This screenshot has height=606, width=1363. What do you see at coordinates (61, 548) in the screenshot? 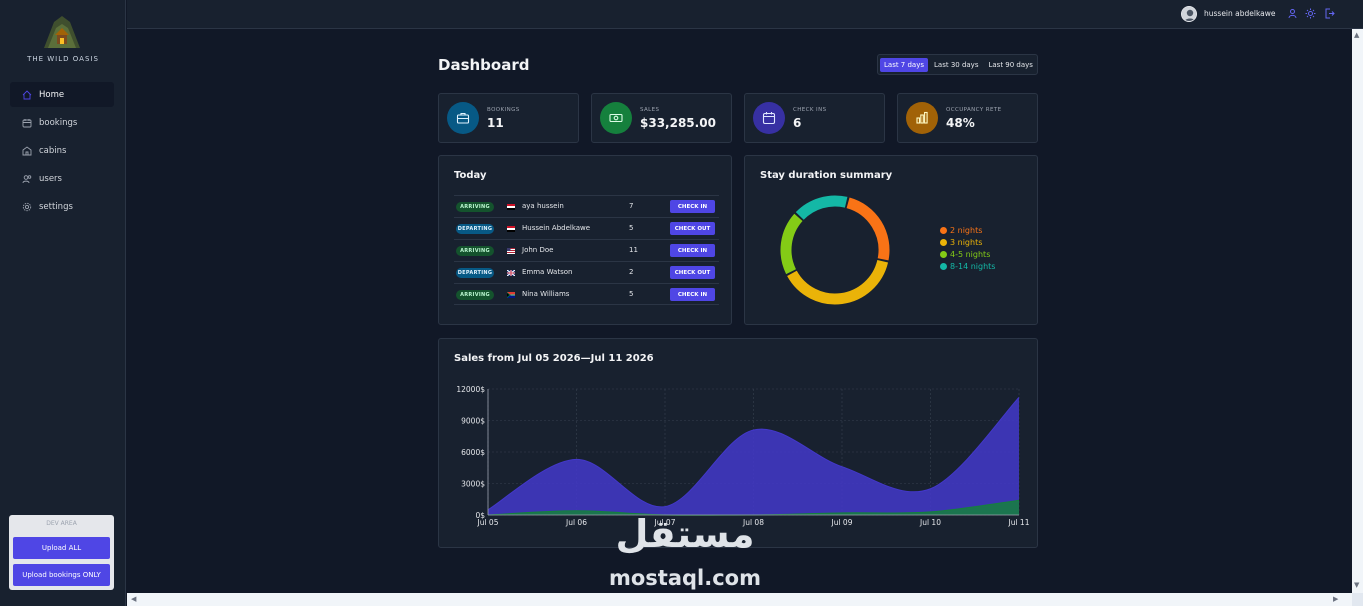
I see `upload-all-button: Upload ALL` at bounding box center [61, 548].